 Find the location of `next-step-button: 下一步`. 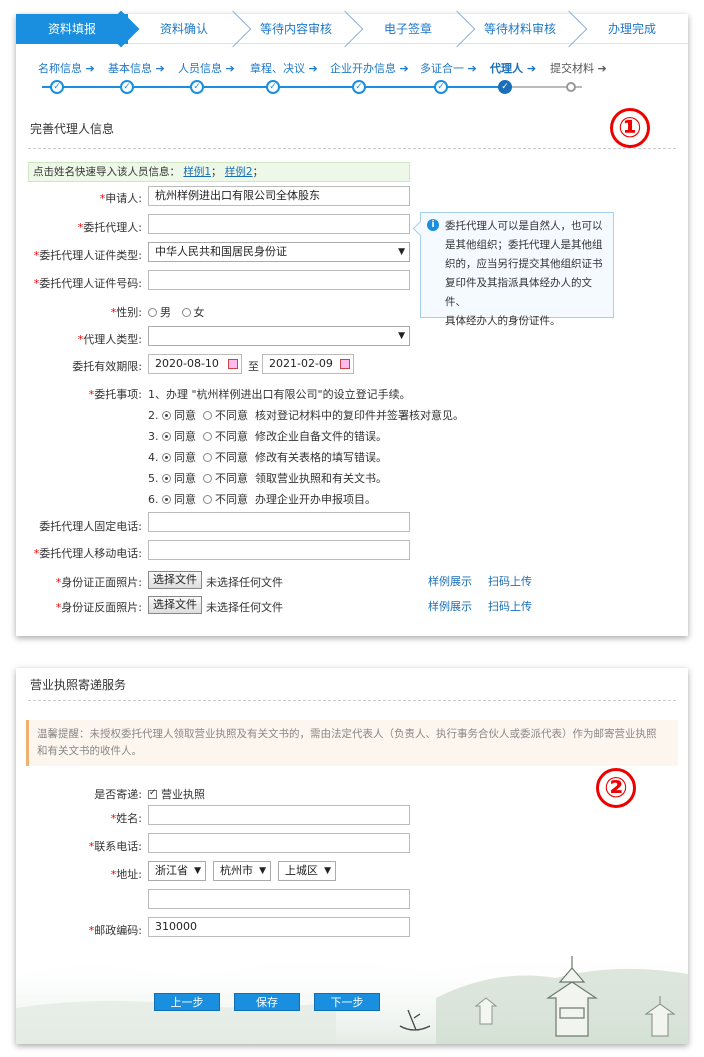

next-step-button: 下一步 is located at coordinates (347, 1002).